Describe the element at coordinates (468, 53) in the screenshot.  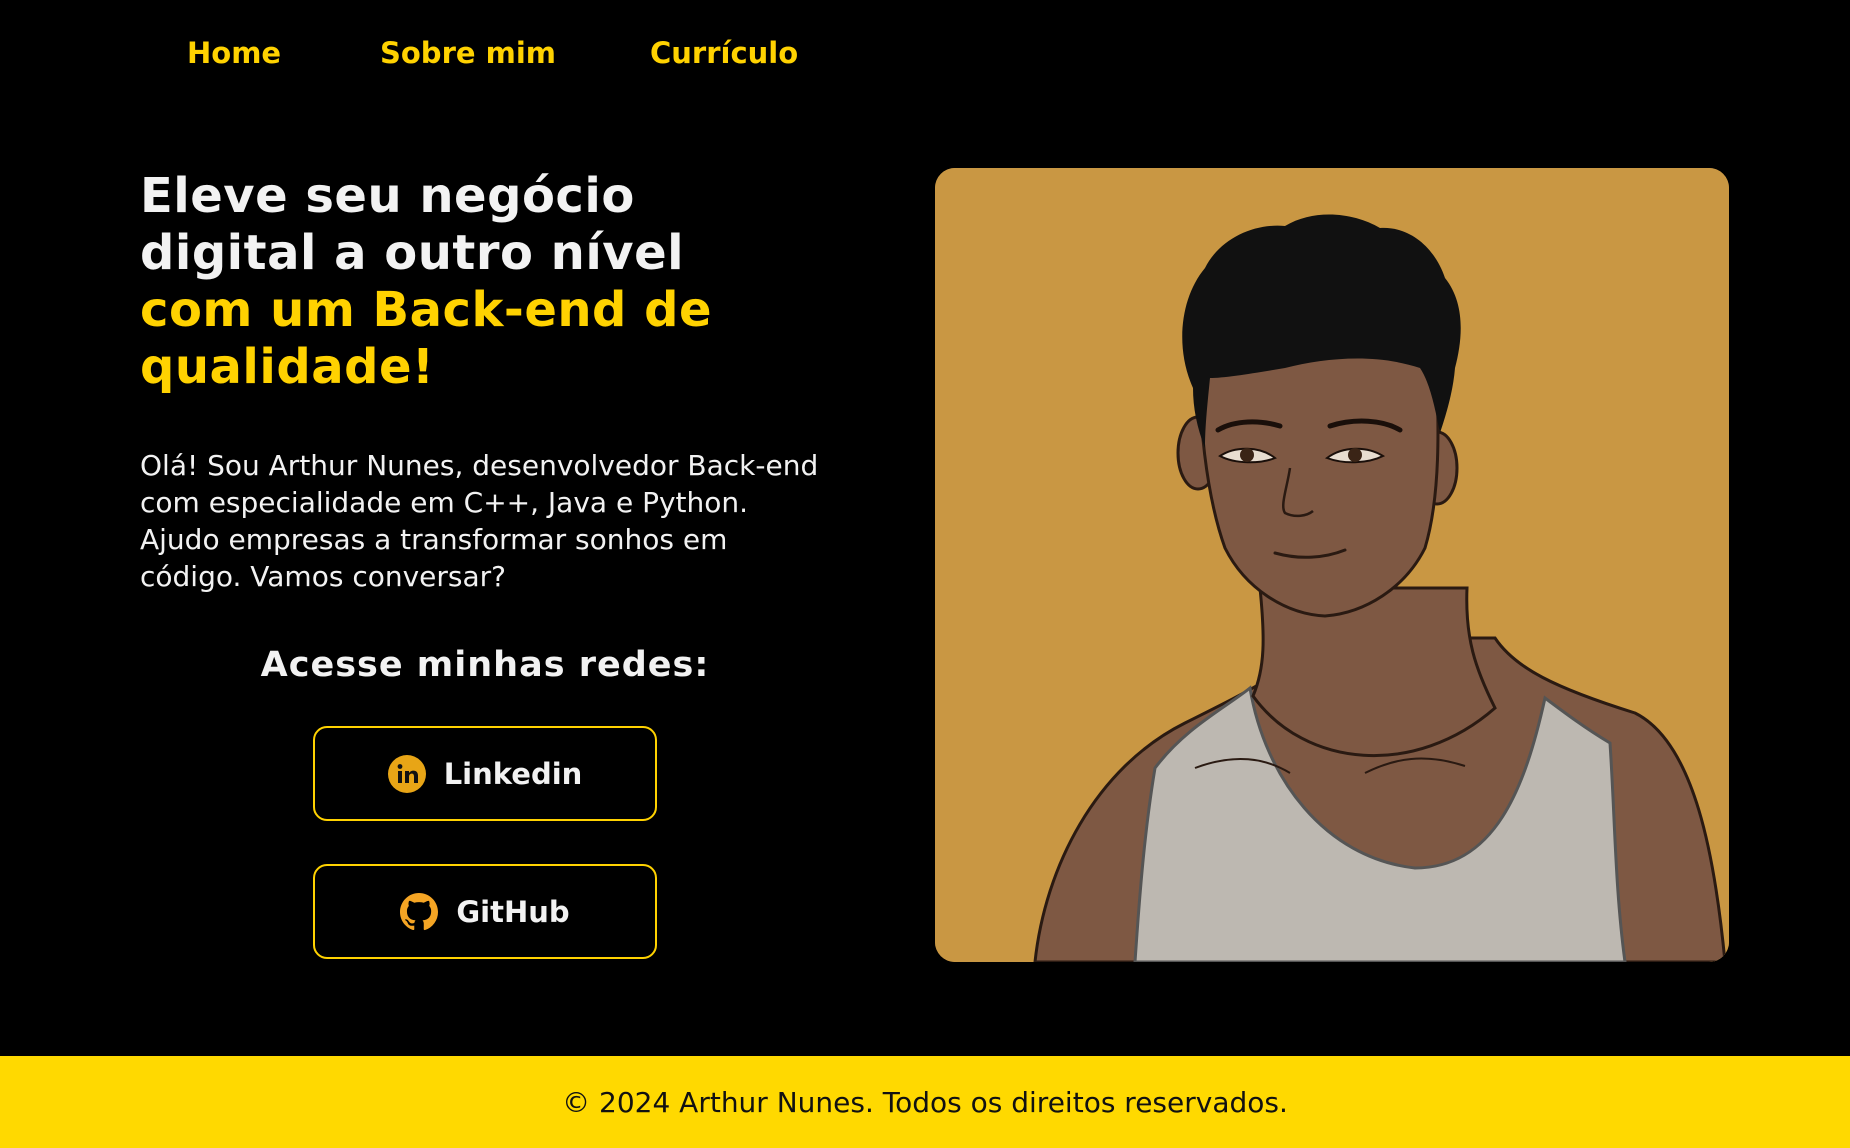
I see `nav-about-link: Sobre mim` at that location.